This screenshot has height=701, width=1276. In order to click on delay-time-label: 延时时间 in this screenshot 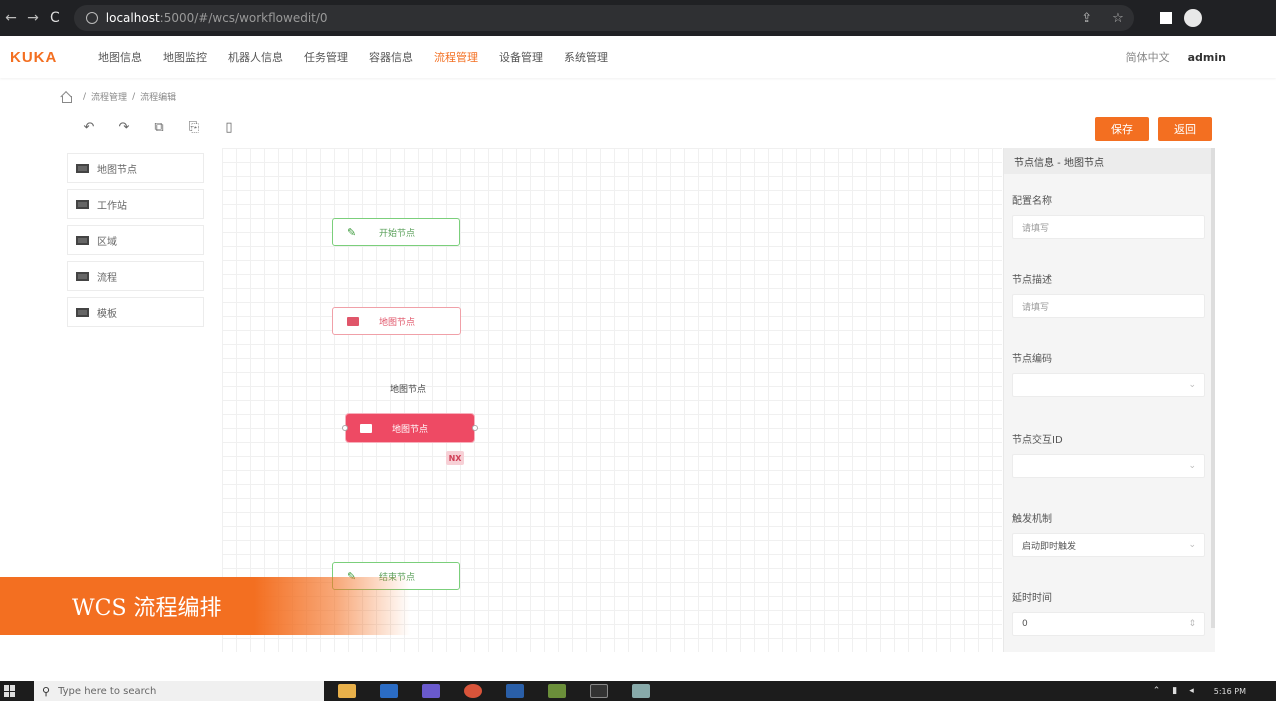, I will do `click(1032, 598)`.